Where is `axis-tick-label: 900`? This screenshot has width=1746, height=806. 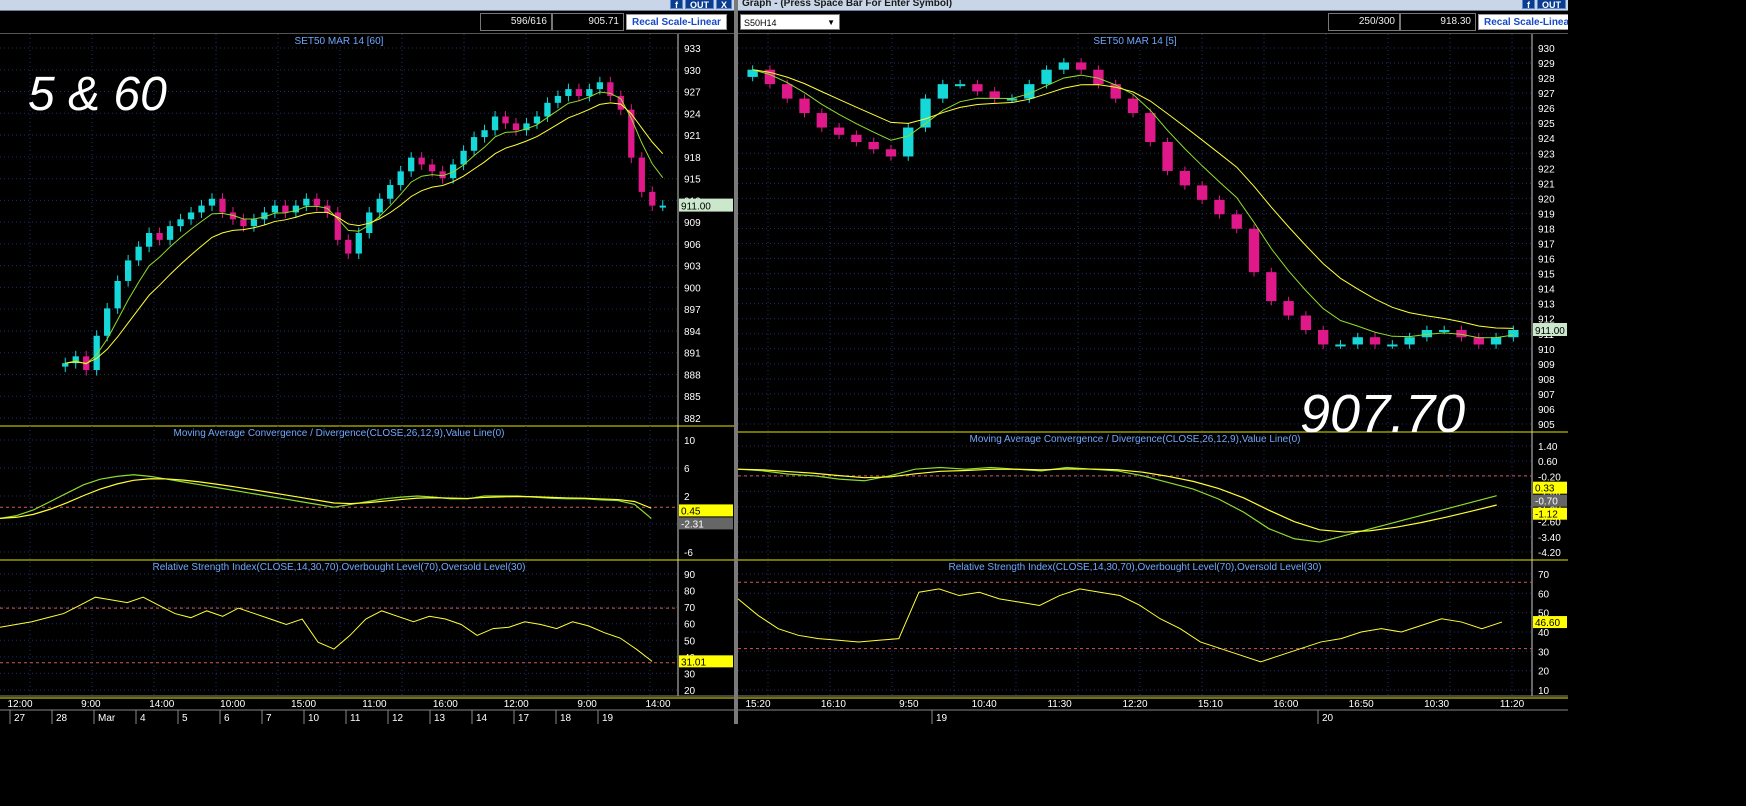
axis-tick-label: 900 is located at coordinates (692, 288).